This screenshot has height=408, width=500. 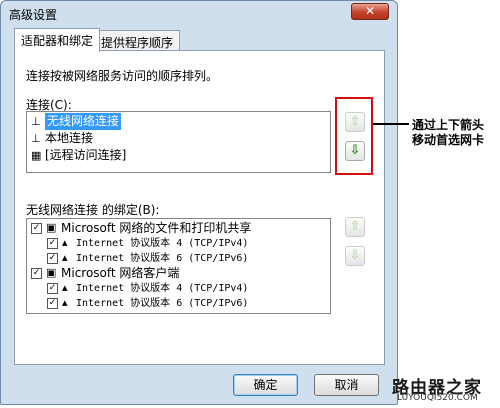 I want to click on binding-move-down-button: ⇩, so click(x=355, y=256).